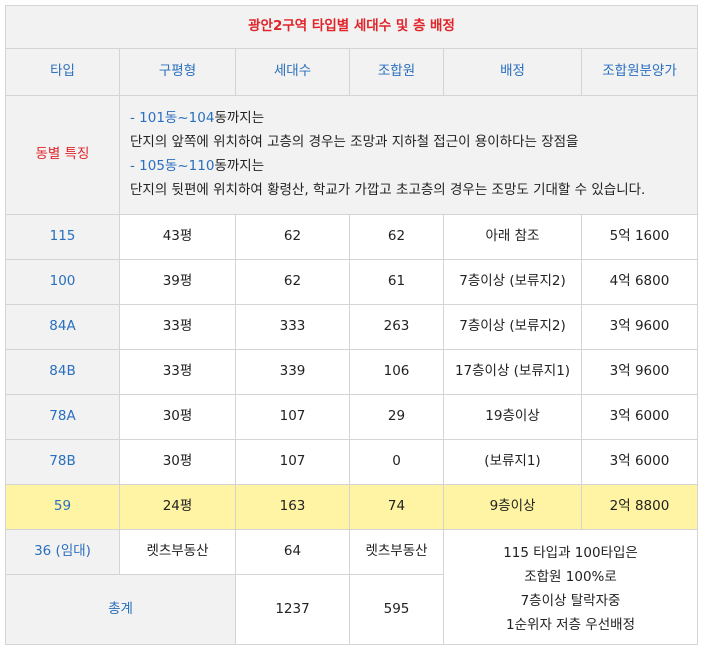 The height and width of the screenshot is (650, 703). I want to click on cell-members: 0, so click(396, 462).